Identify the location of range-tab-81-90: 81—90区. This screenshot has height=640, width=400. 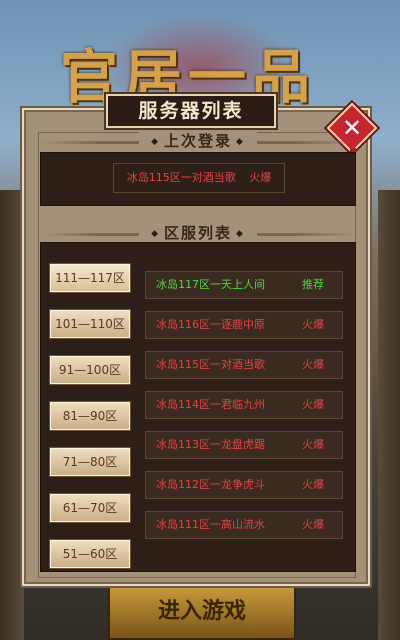
(90, 416).